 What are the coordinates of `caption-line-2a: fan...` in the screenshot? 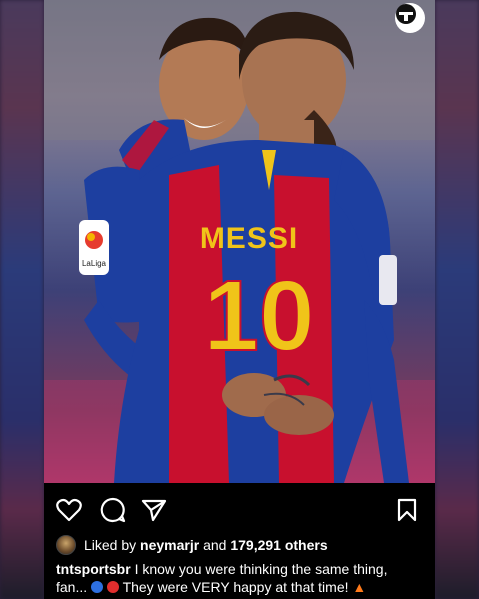 It's located at (72, 587).